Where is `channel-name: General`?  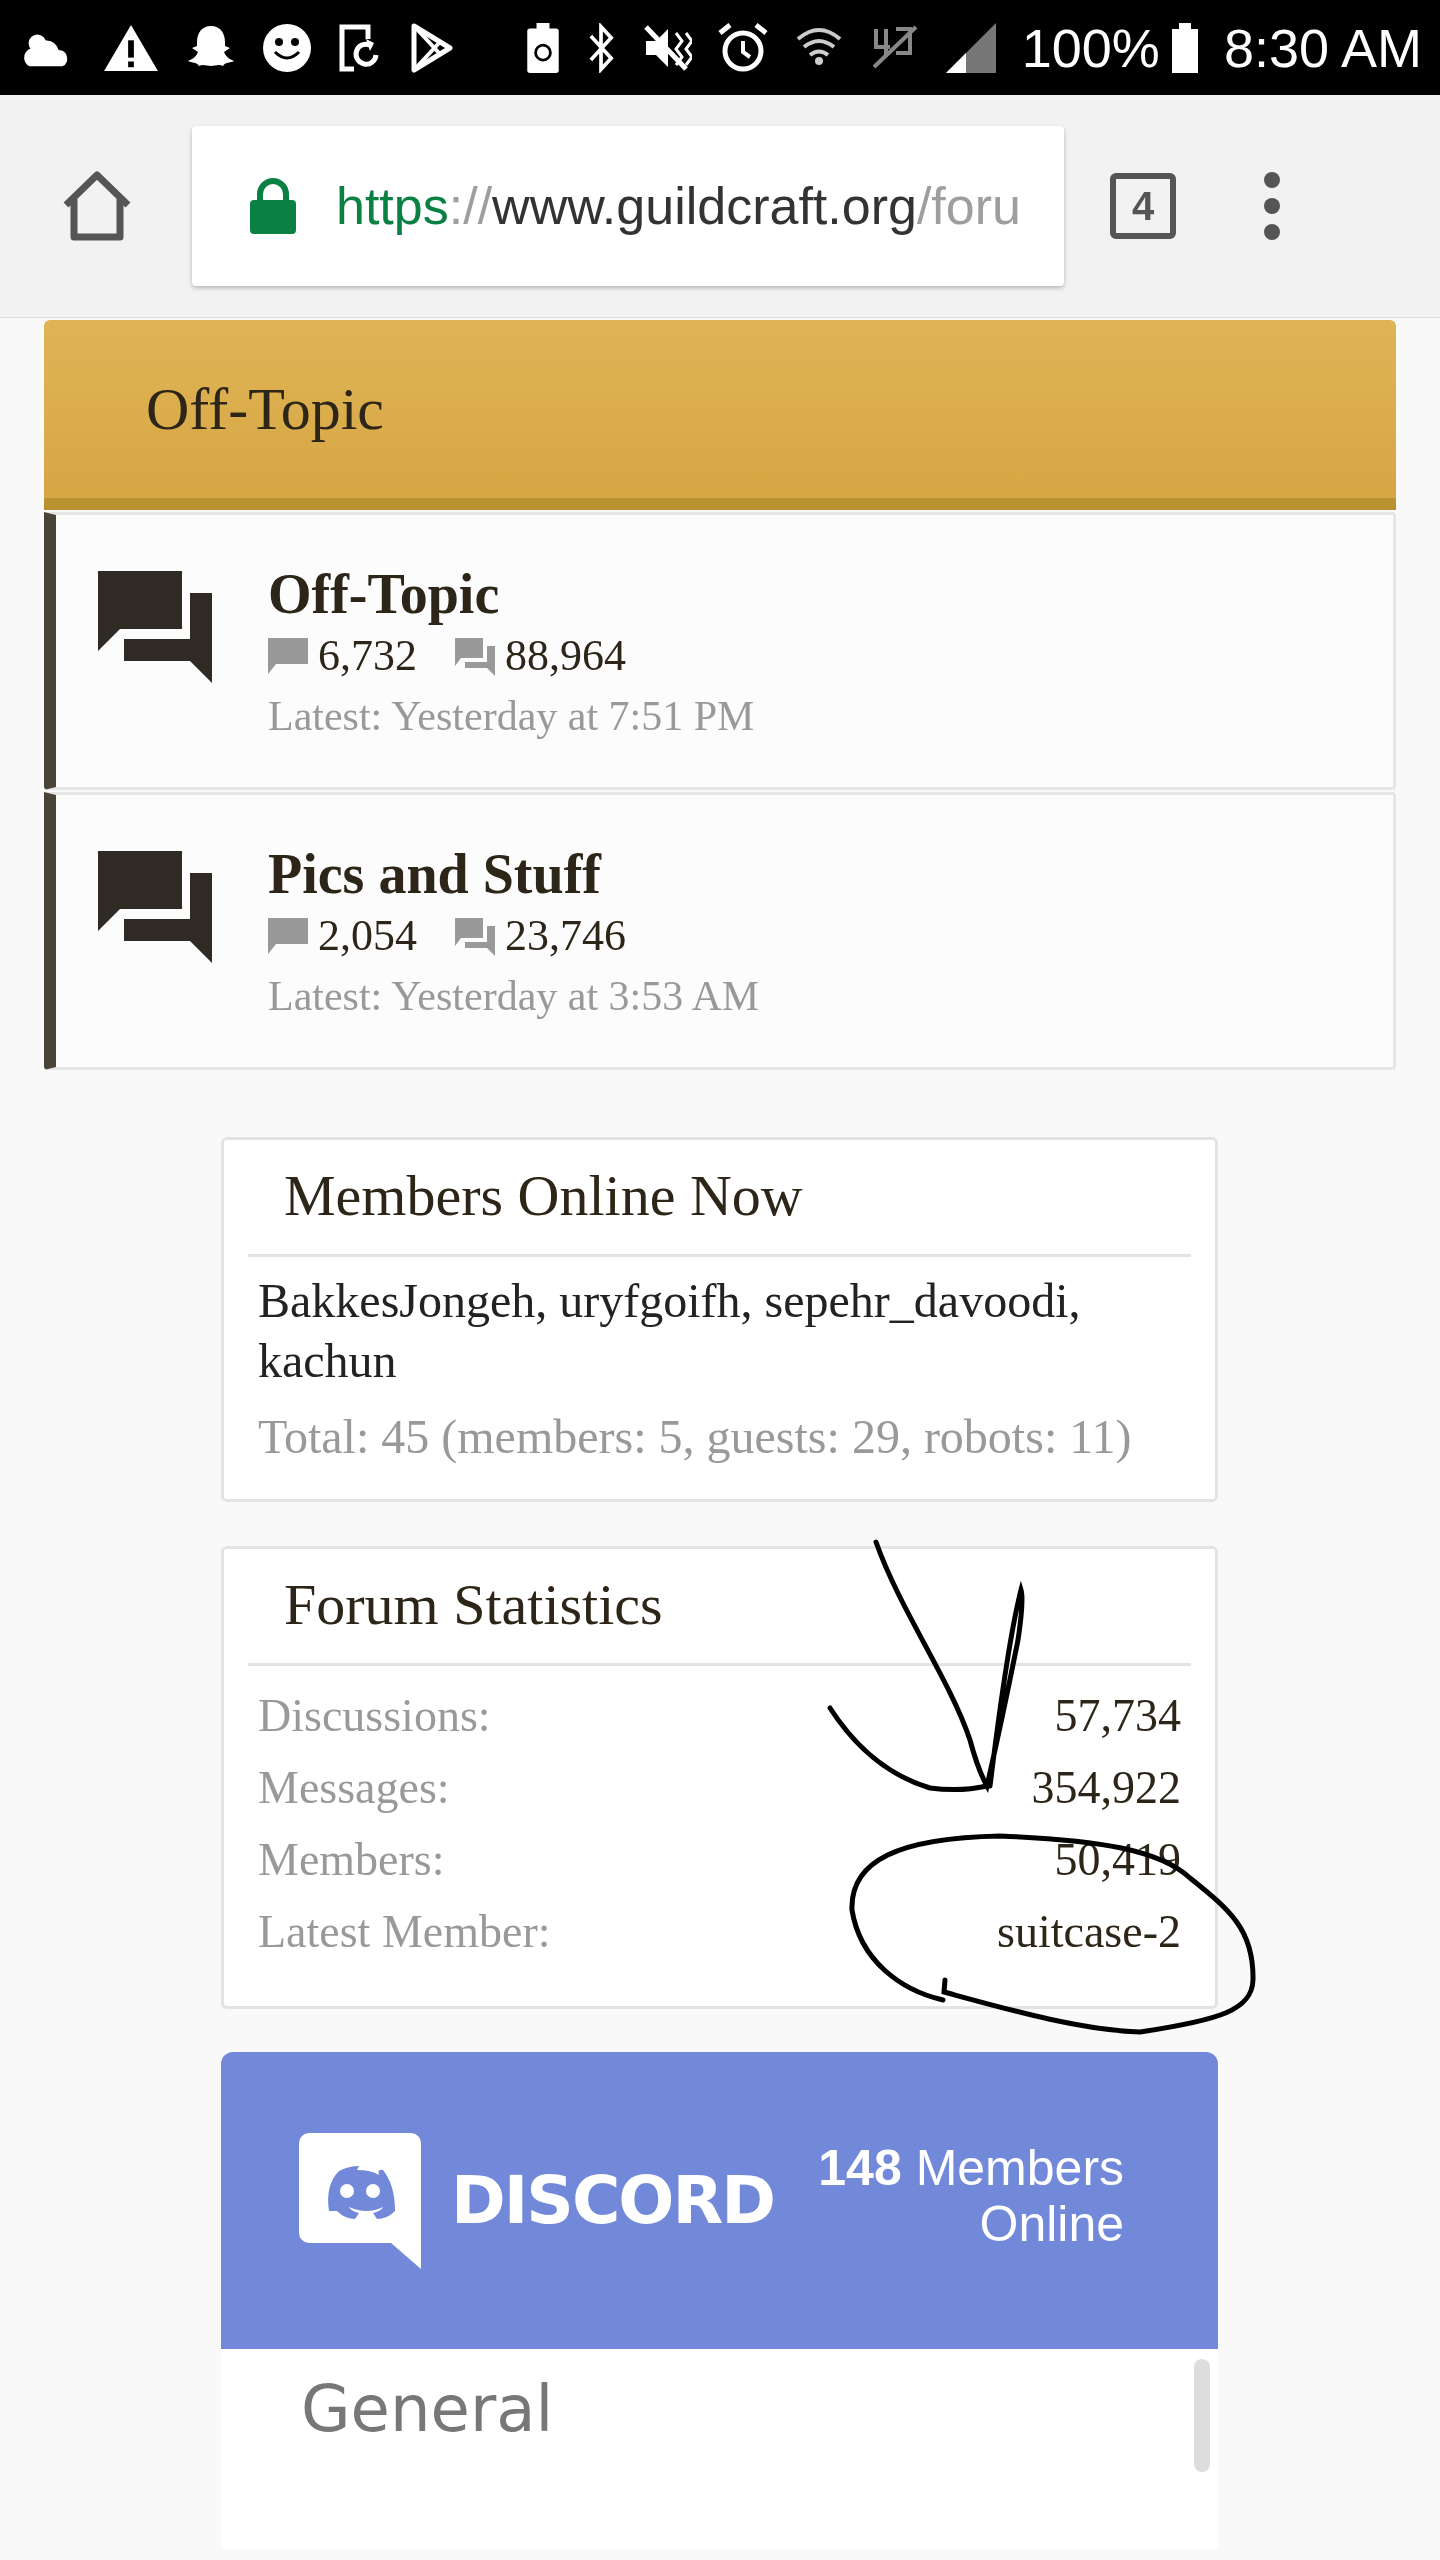
channel-name: General is located at coordinates (427, 2409).